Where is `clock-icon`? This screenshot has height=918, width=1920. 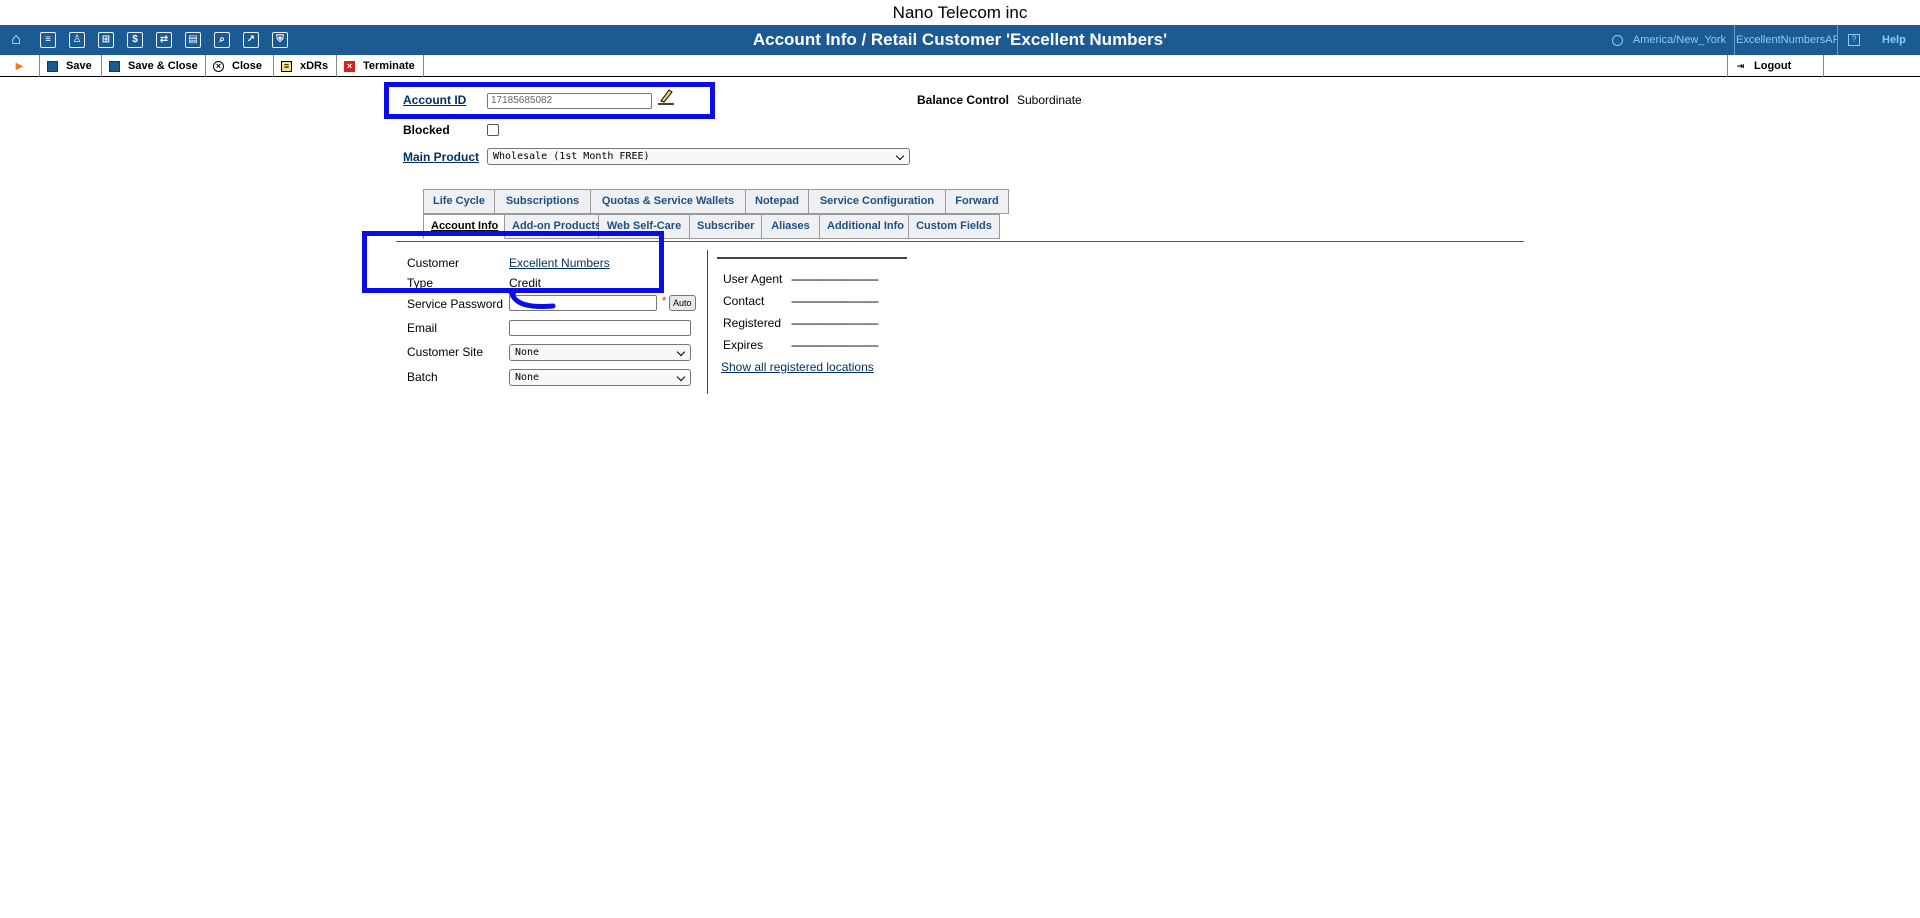
clock-icon is located at coordinates (1617, 40).